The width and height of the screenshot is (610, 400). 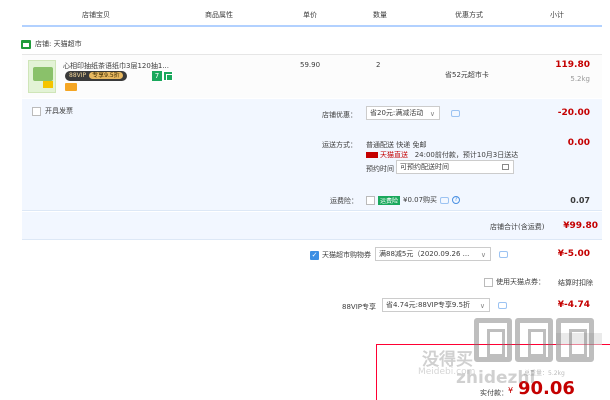 I want to click on seven-day-return-icon: 7, so click(x=157, y=76).